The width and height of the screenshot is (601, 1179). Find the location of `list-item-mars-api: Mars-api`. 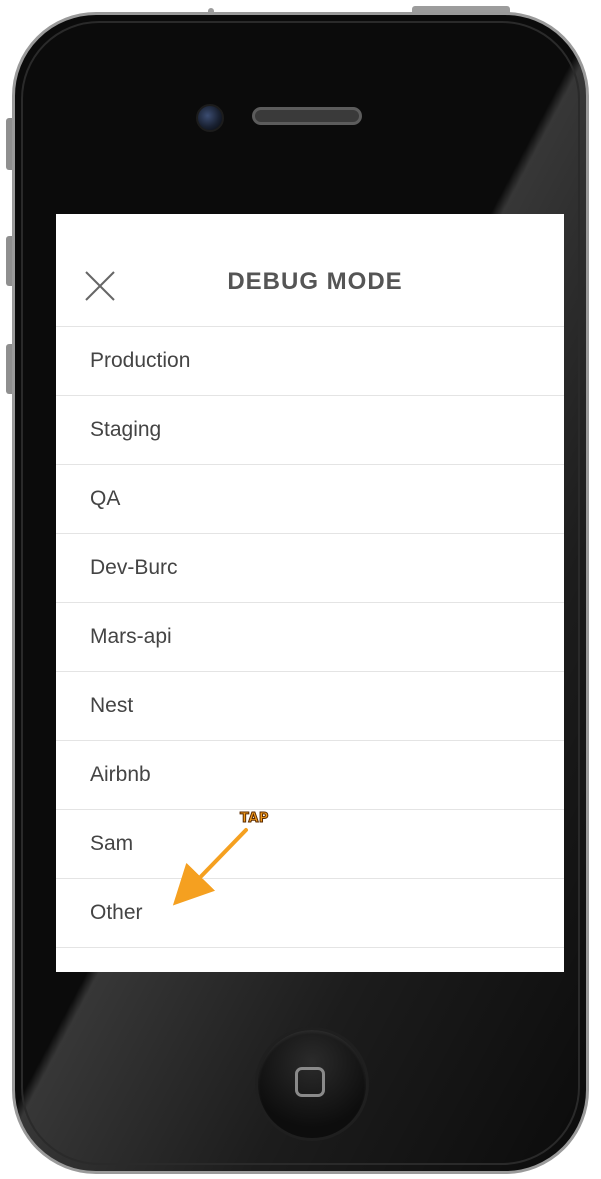

list-item-mars-api: Mars-api is located at coordinates (310, 637).